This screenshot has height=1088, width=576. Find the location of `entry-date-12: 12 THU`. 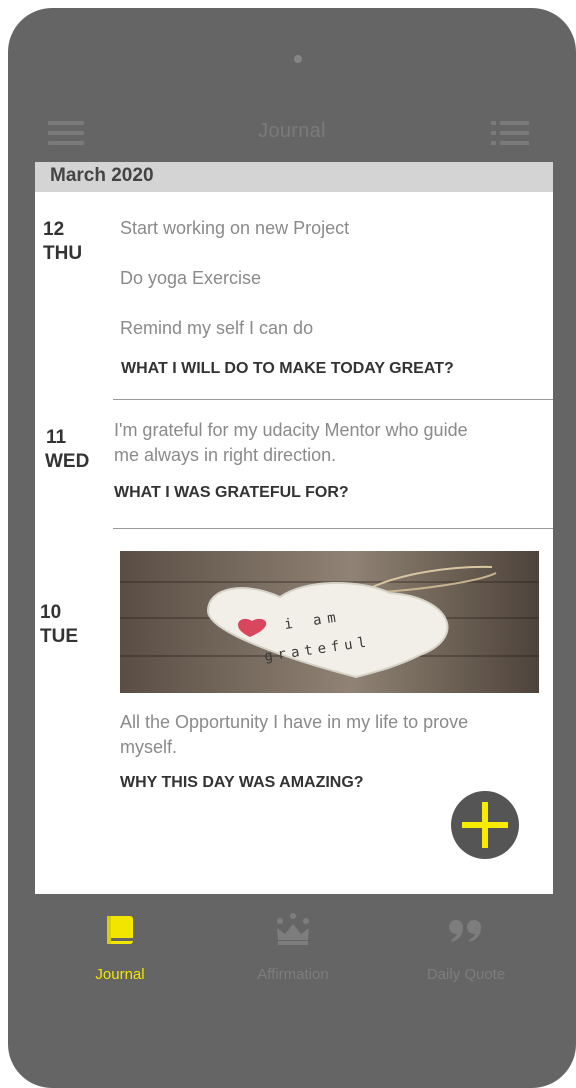

entry-date-12: 12 THU is located at coordinates (62, 242).